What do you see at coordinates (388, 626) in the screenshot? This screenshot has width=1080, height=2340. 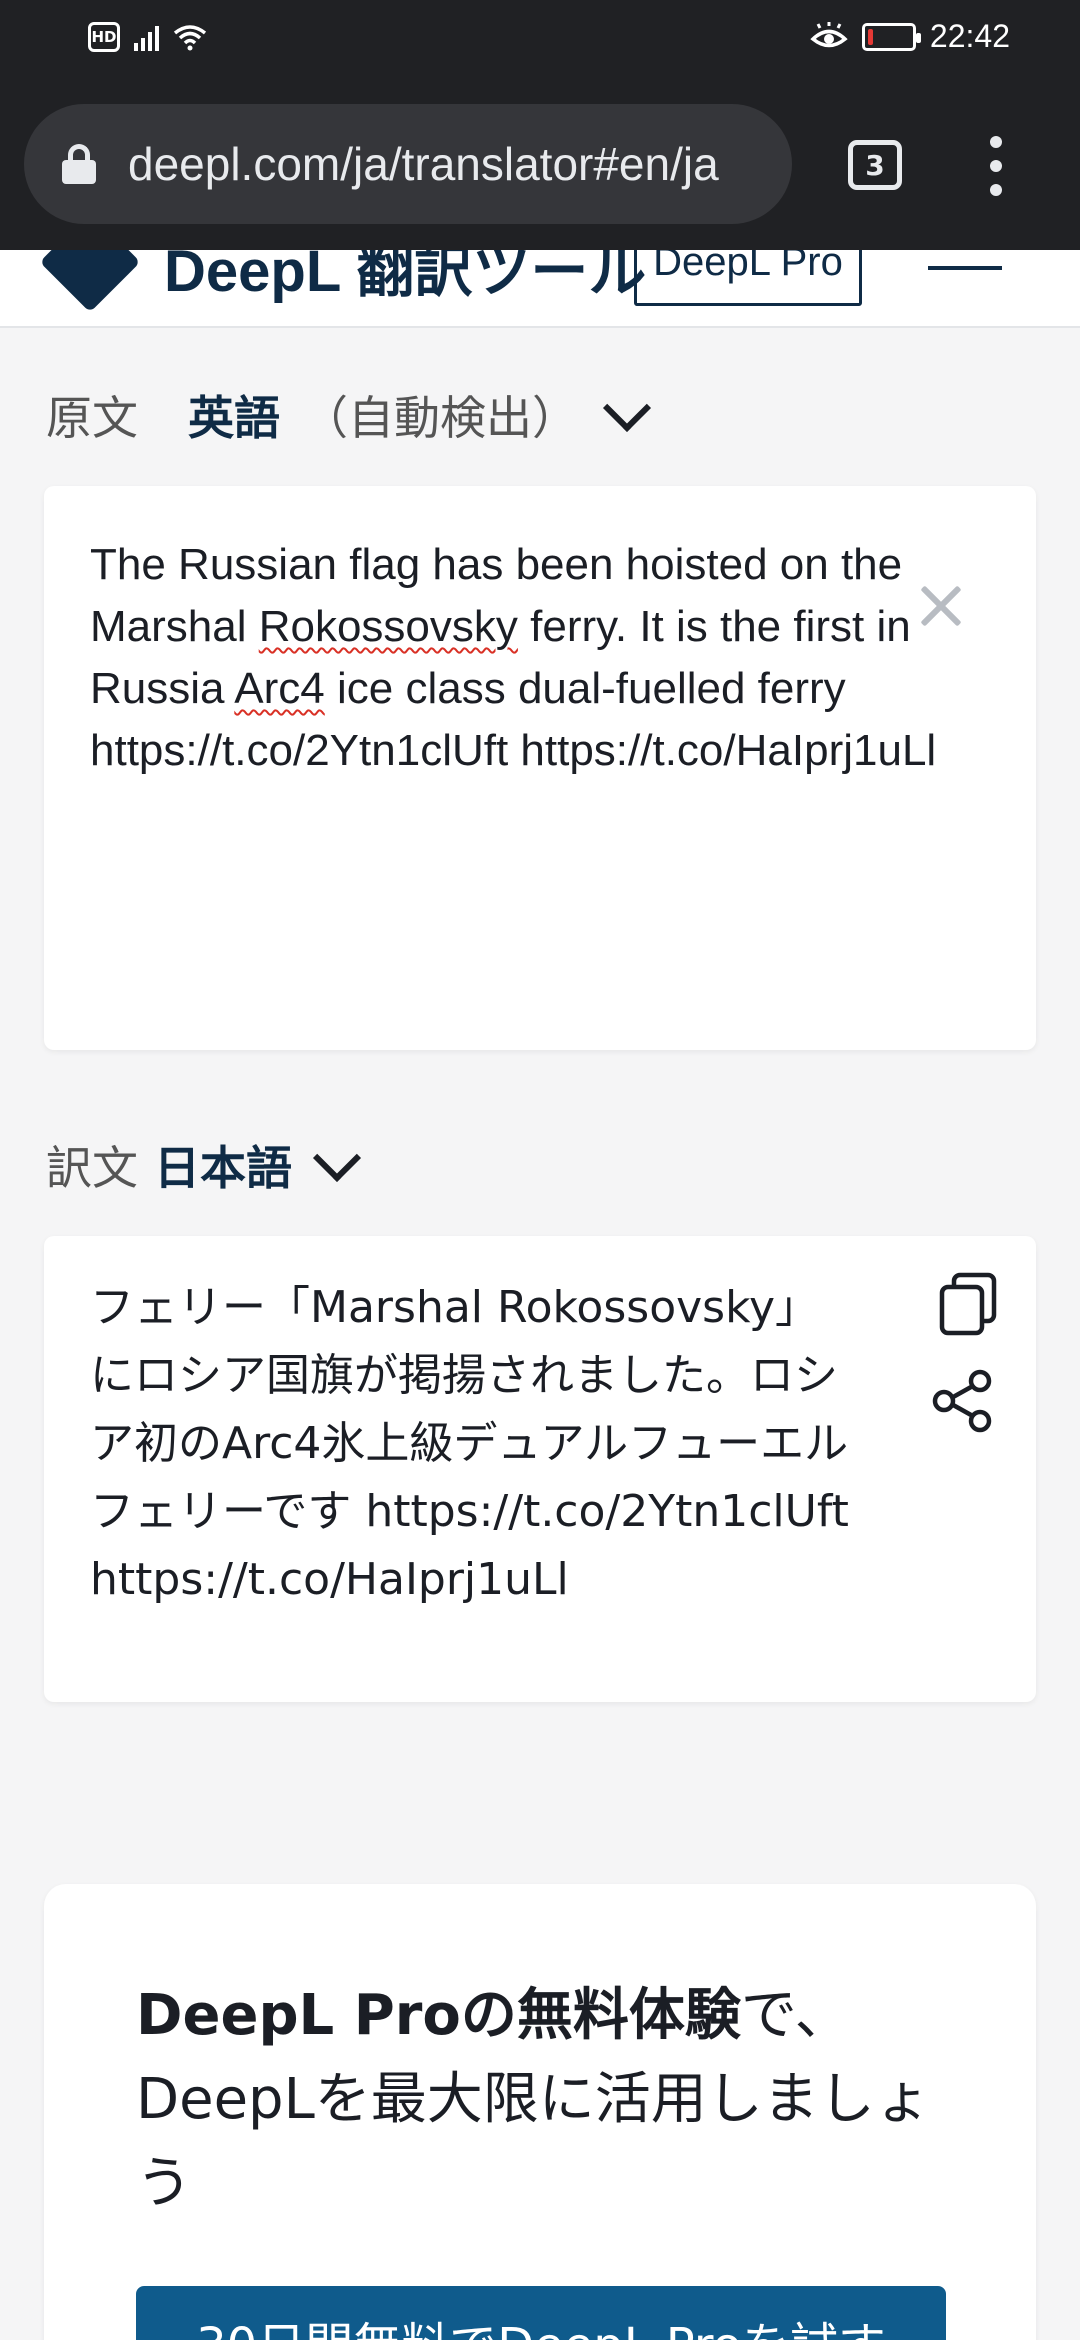 I see `spellcheck-word: Rokossovsky` at bounding box center [388, 626].